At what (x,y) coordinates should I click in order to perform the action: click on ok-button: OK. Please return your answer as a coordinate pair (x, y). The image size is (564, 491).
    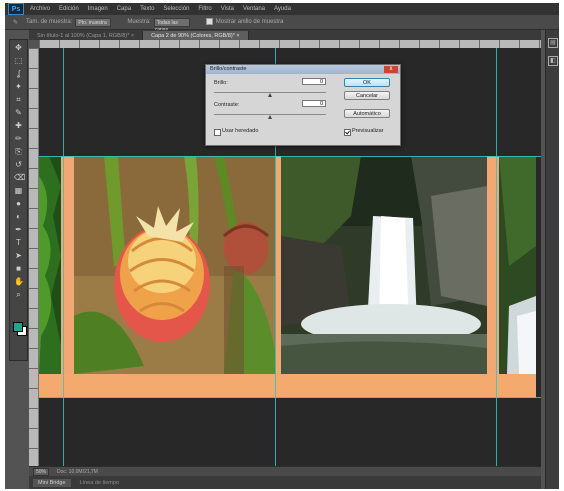
    Looking at the image, I should click on (367, 82).